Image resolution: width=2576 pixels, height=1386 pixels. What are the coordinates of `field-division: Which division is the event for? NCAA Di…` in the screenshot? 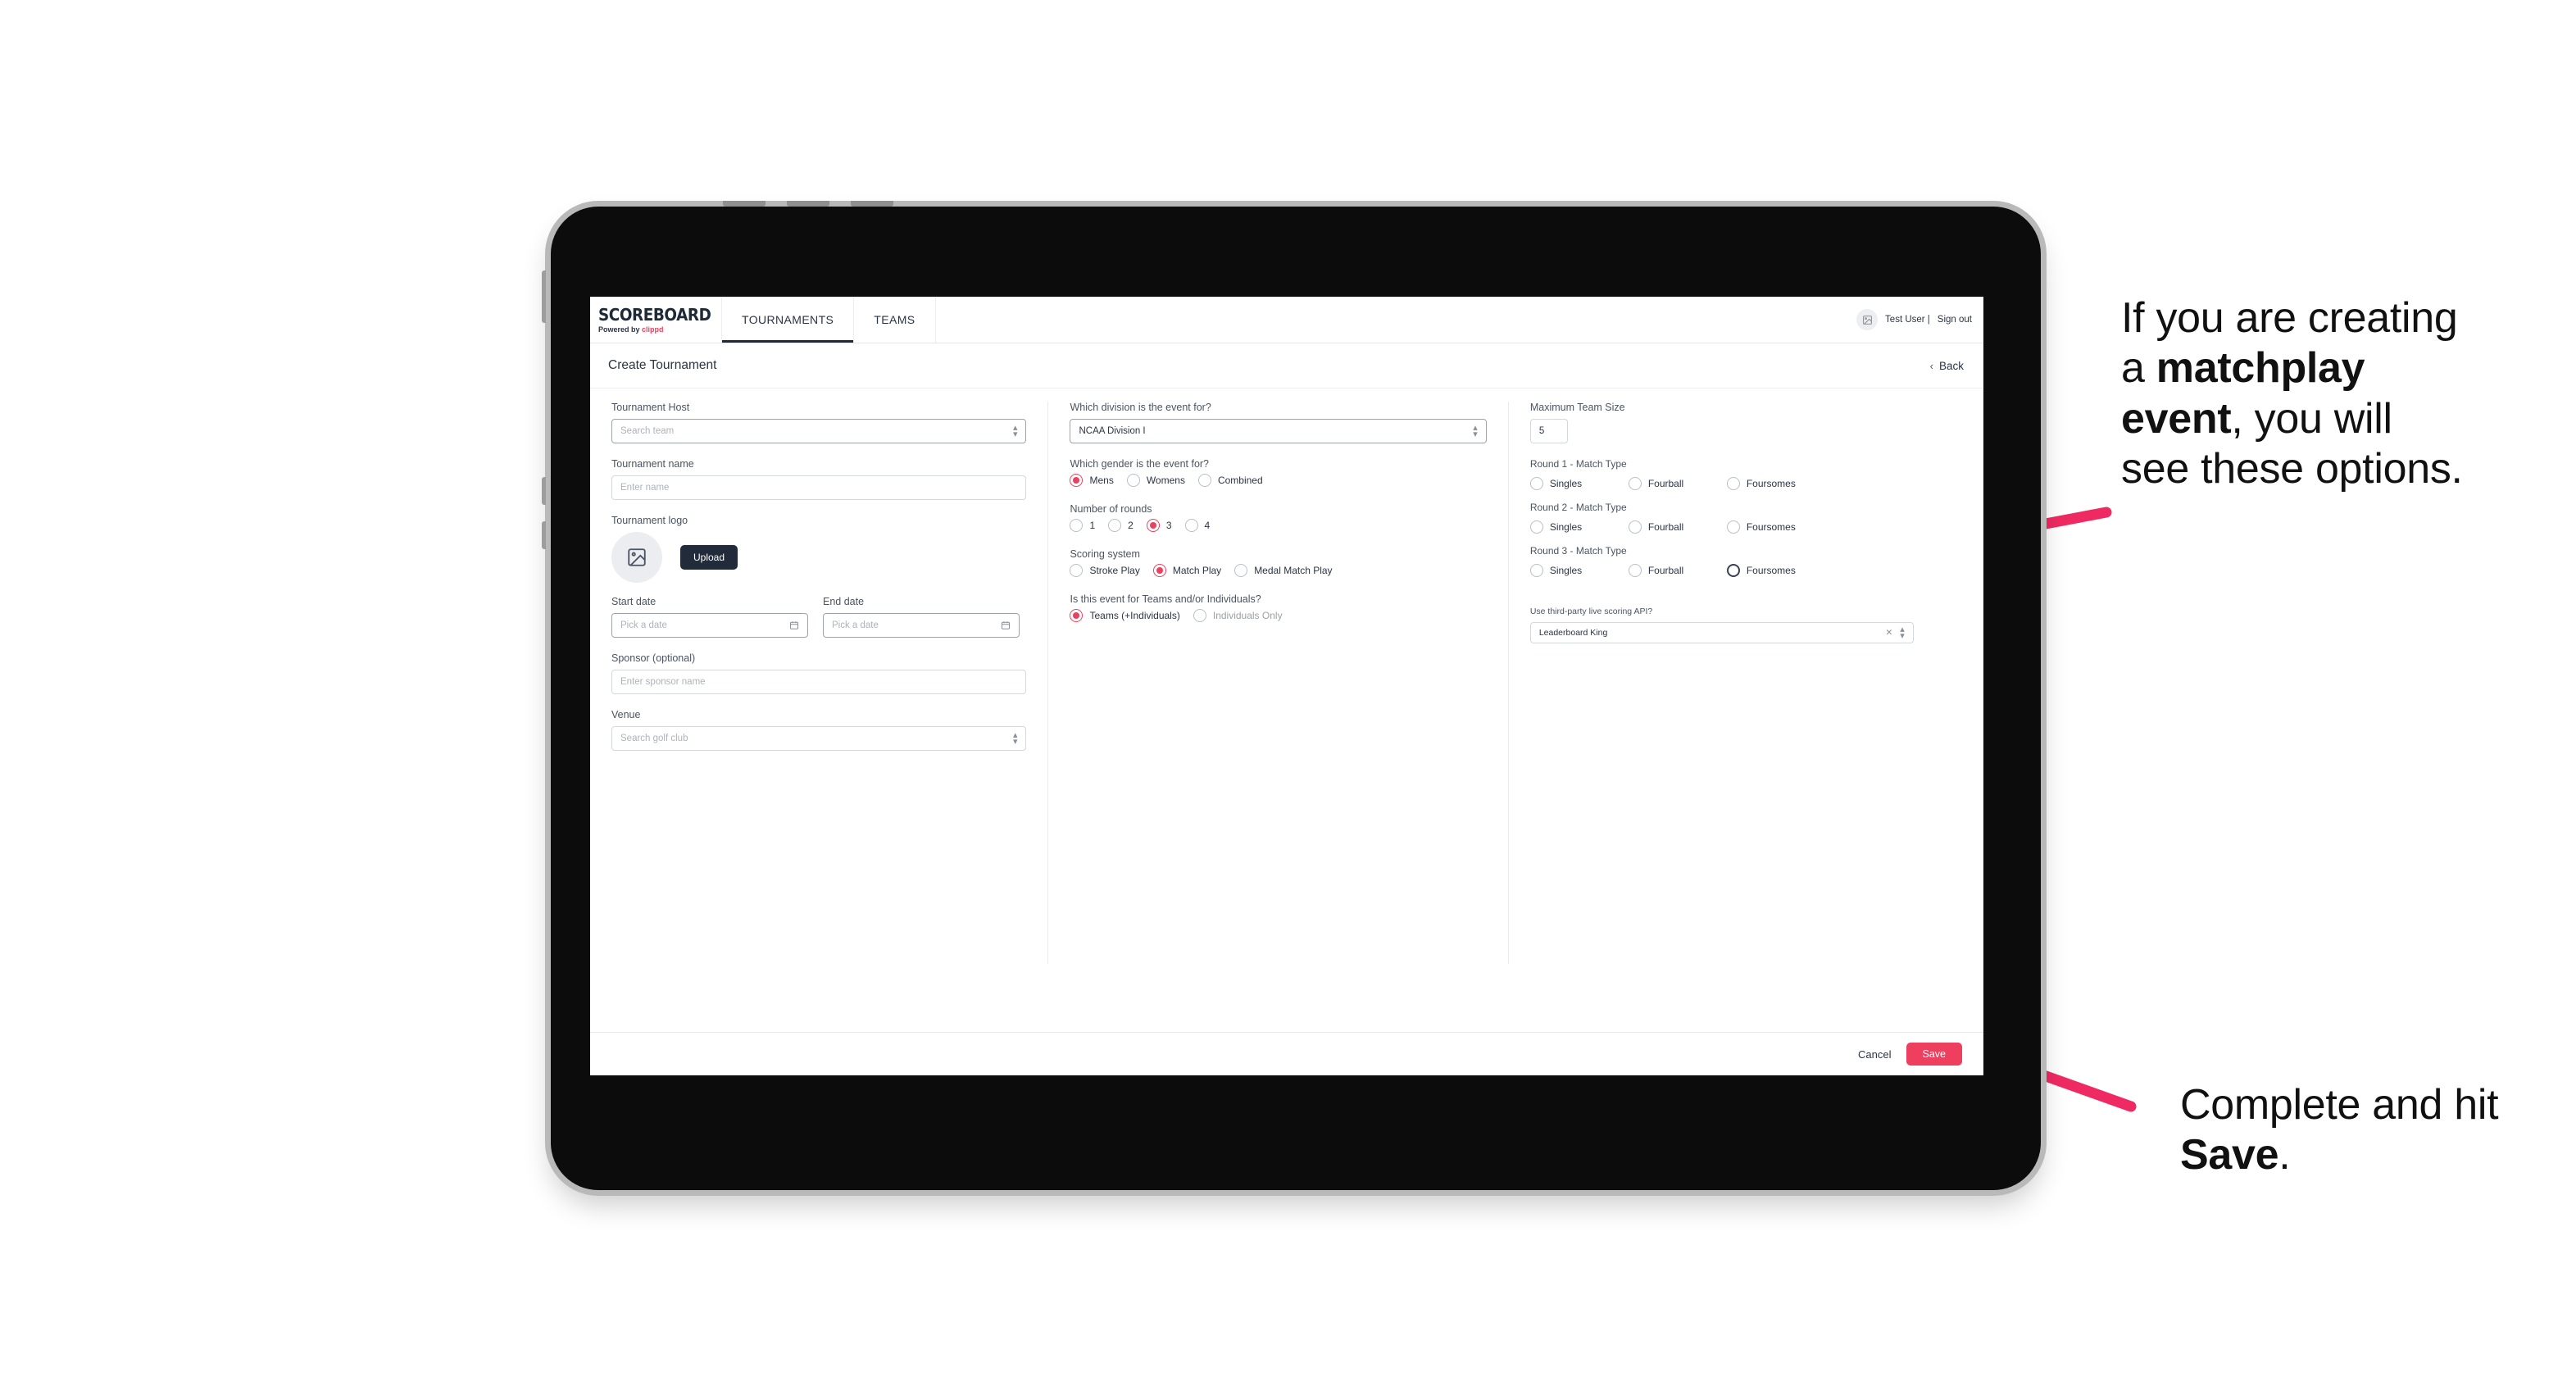 It's located at (1278, 422).